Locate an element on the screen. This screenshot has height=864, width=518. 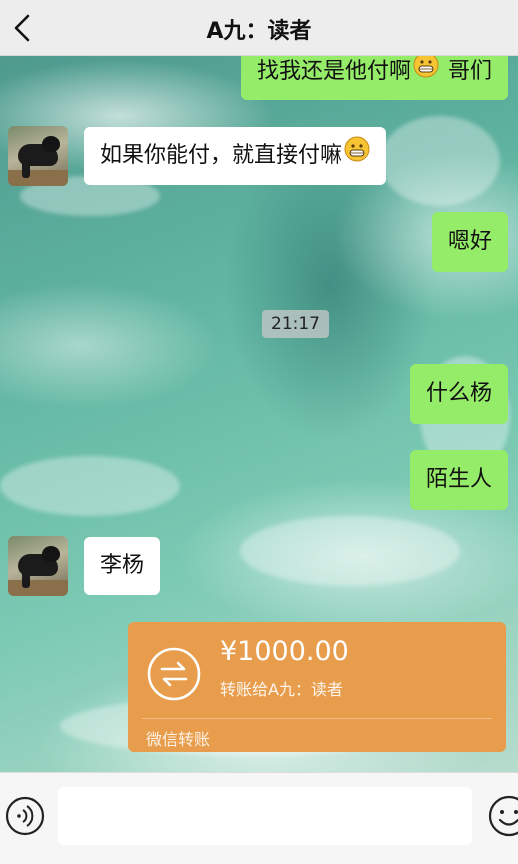
emoji-icon is located at coordinates (502, 816).